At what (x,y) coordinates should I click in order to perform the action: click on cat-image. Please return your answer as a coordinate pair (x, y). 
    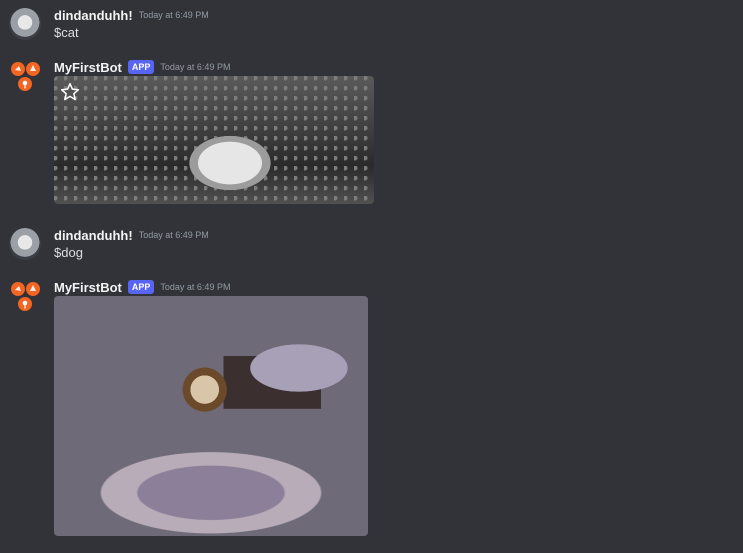
    Looking at the image, I should click on (214, 140).